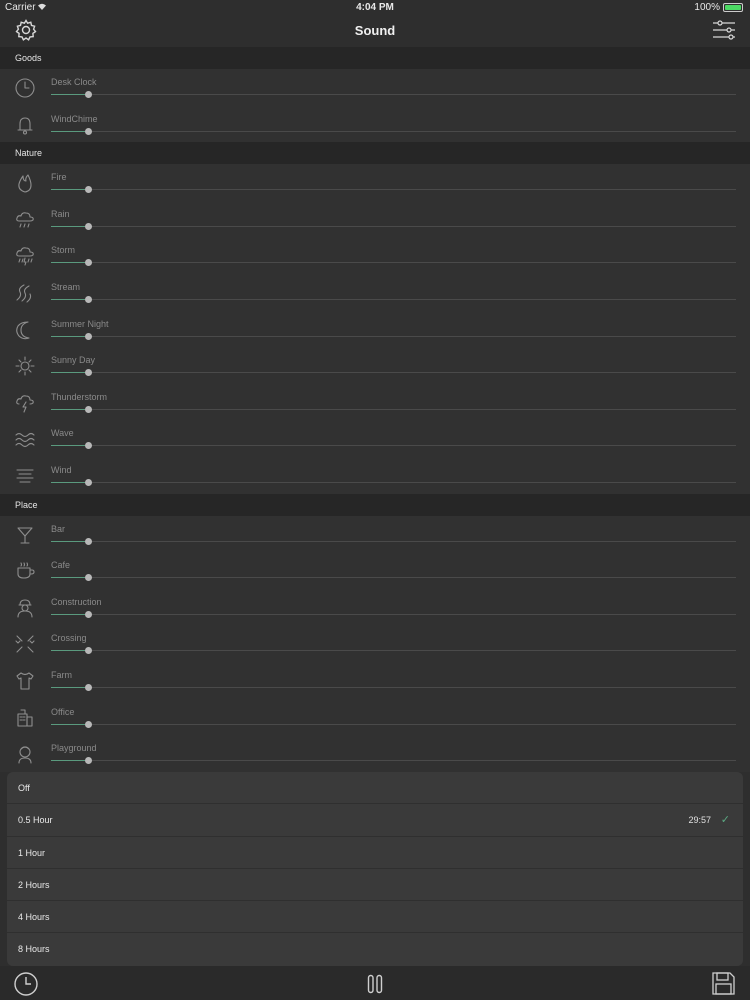 This screenshot has width=750, height=1000. I want to click on sound-label: Construction, so click(76, 601).